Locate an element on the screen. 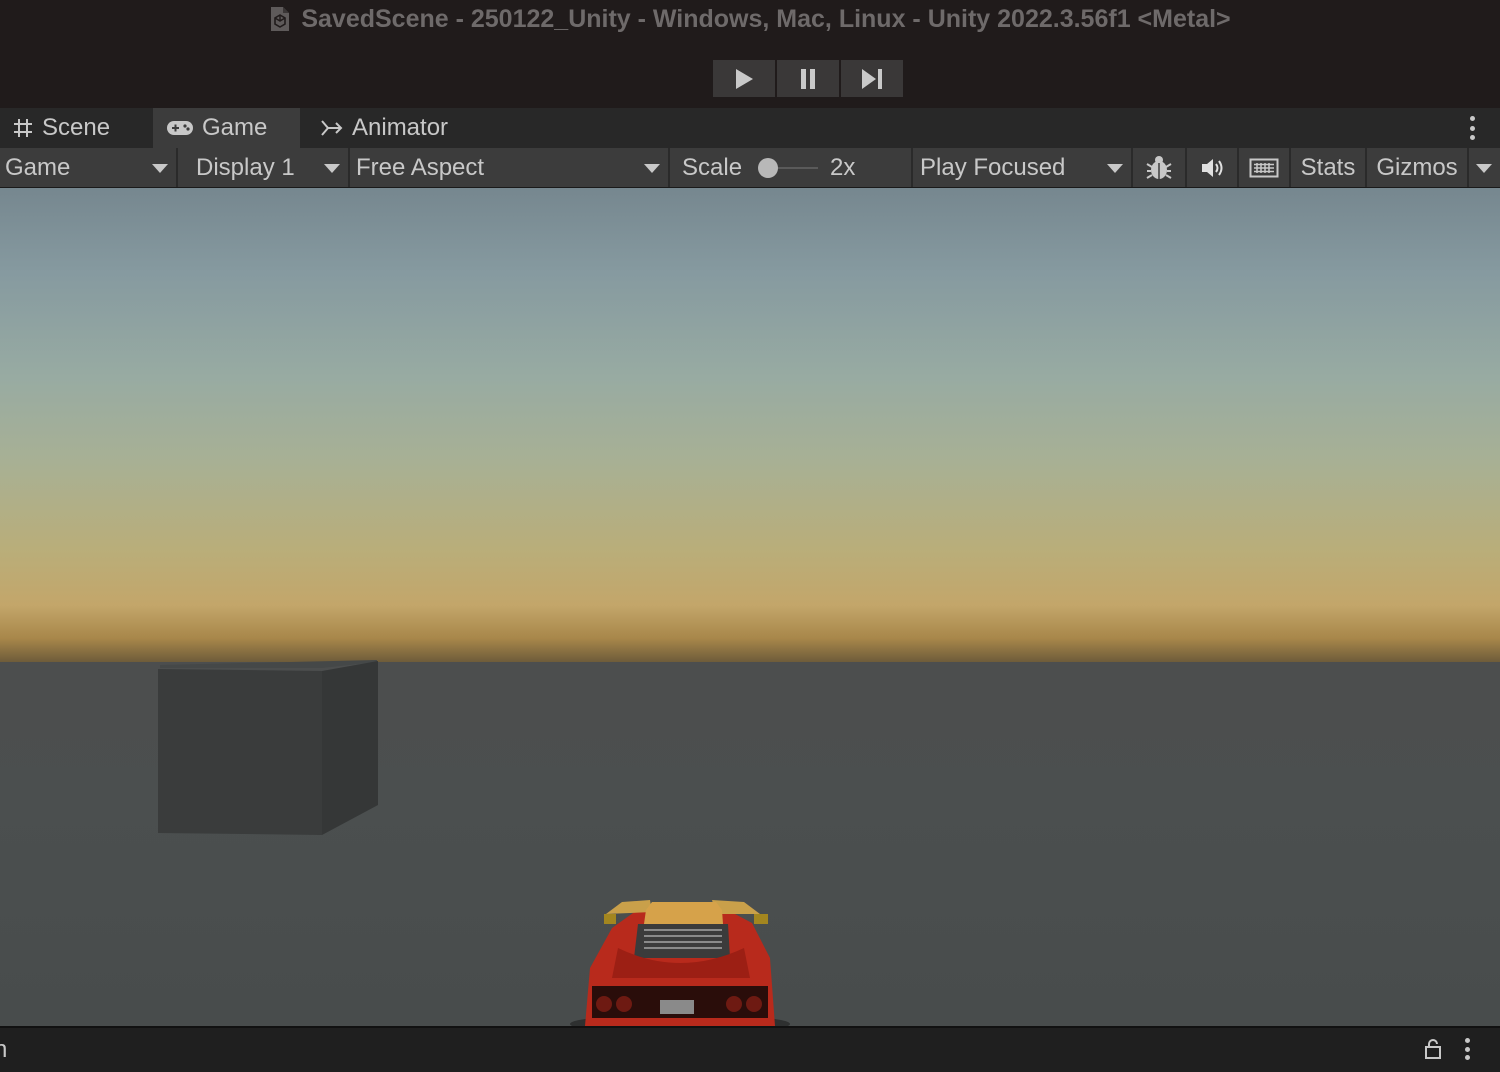 This screenshot has width=1500, height=1072. red-sports-car is located at coordinates (680, 963).